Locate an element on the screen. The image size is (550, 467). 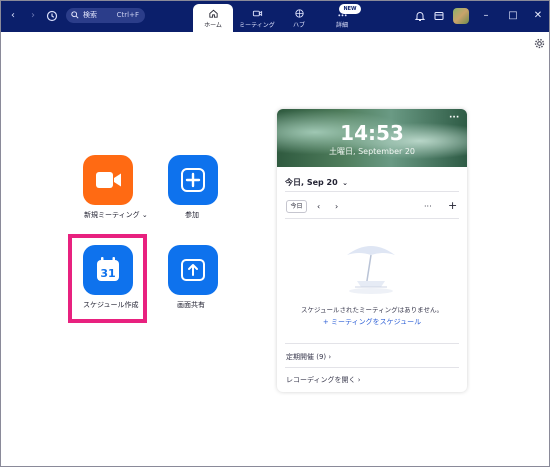
search-shortcut: Ctrl+F is located at coordinates (127, 15).